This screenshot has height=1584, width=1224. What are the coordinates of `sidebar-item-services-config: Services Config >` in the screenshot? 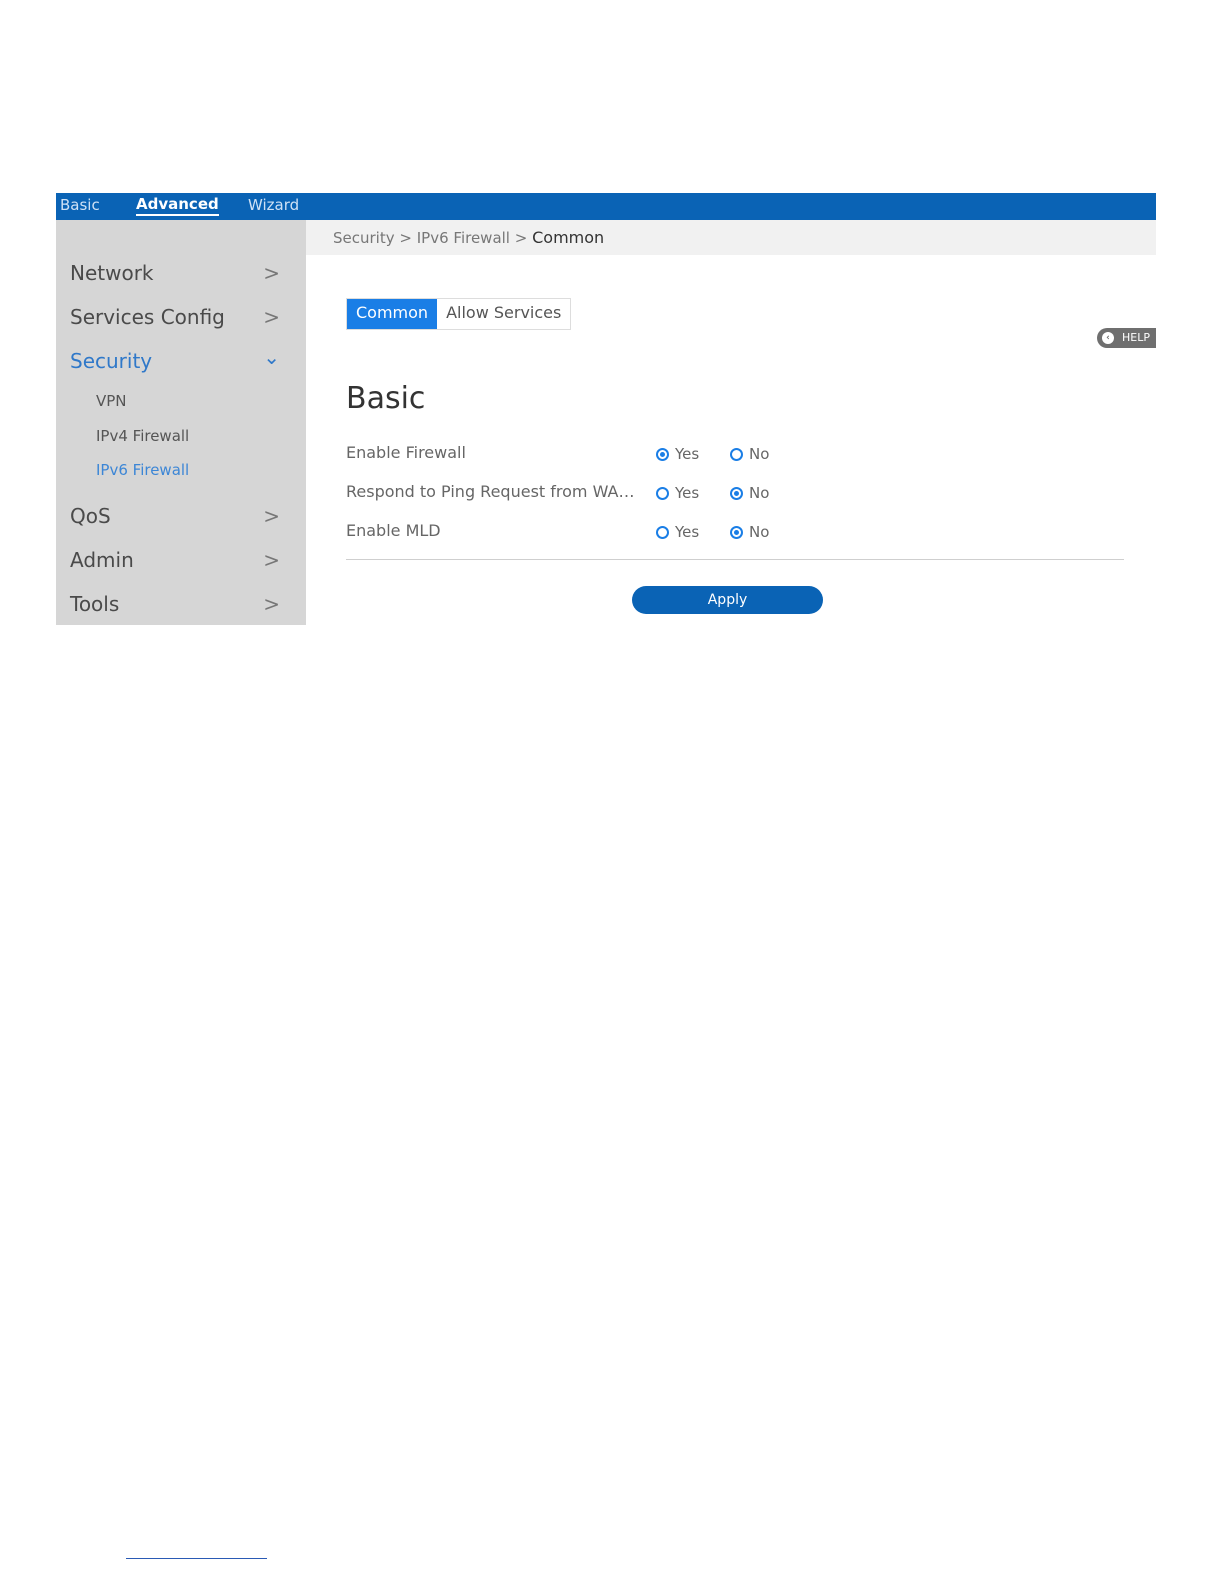 It's located at (175, 317).